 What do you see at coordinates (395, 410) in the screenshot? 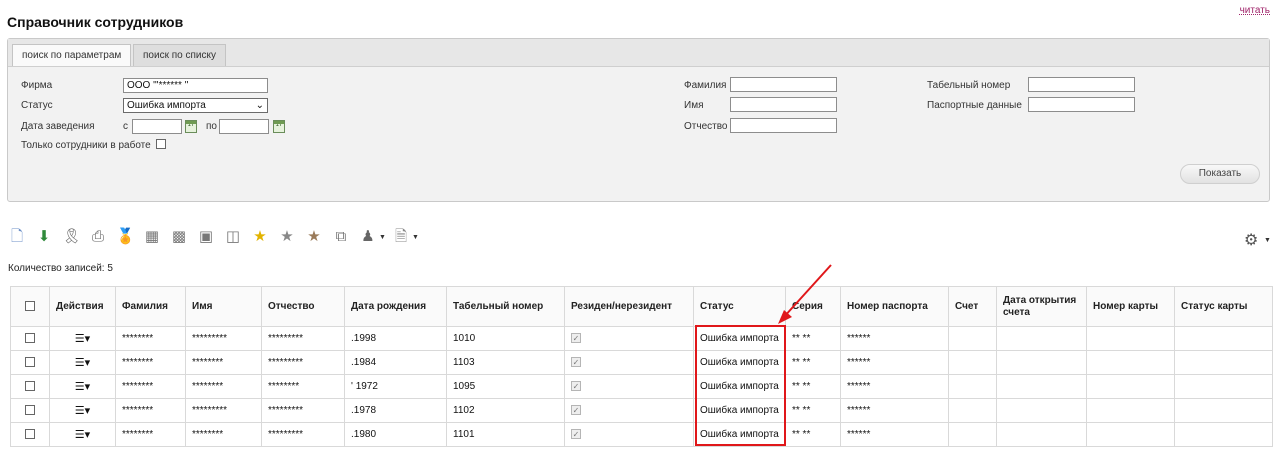
I see `cell-birth: .1978` at bounding box center [395, 410].